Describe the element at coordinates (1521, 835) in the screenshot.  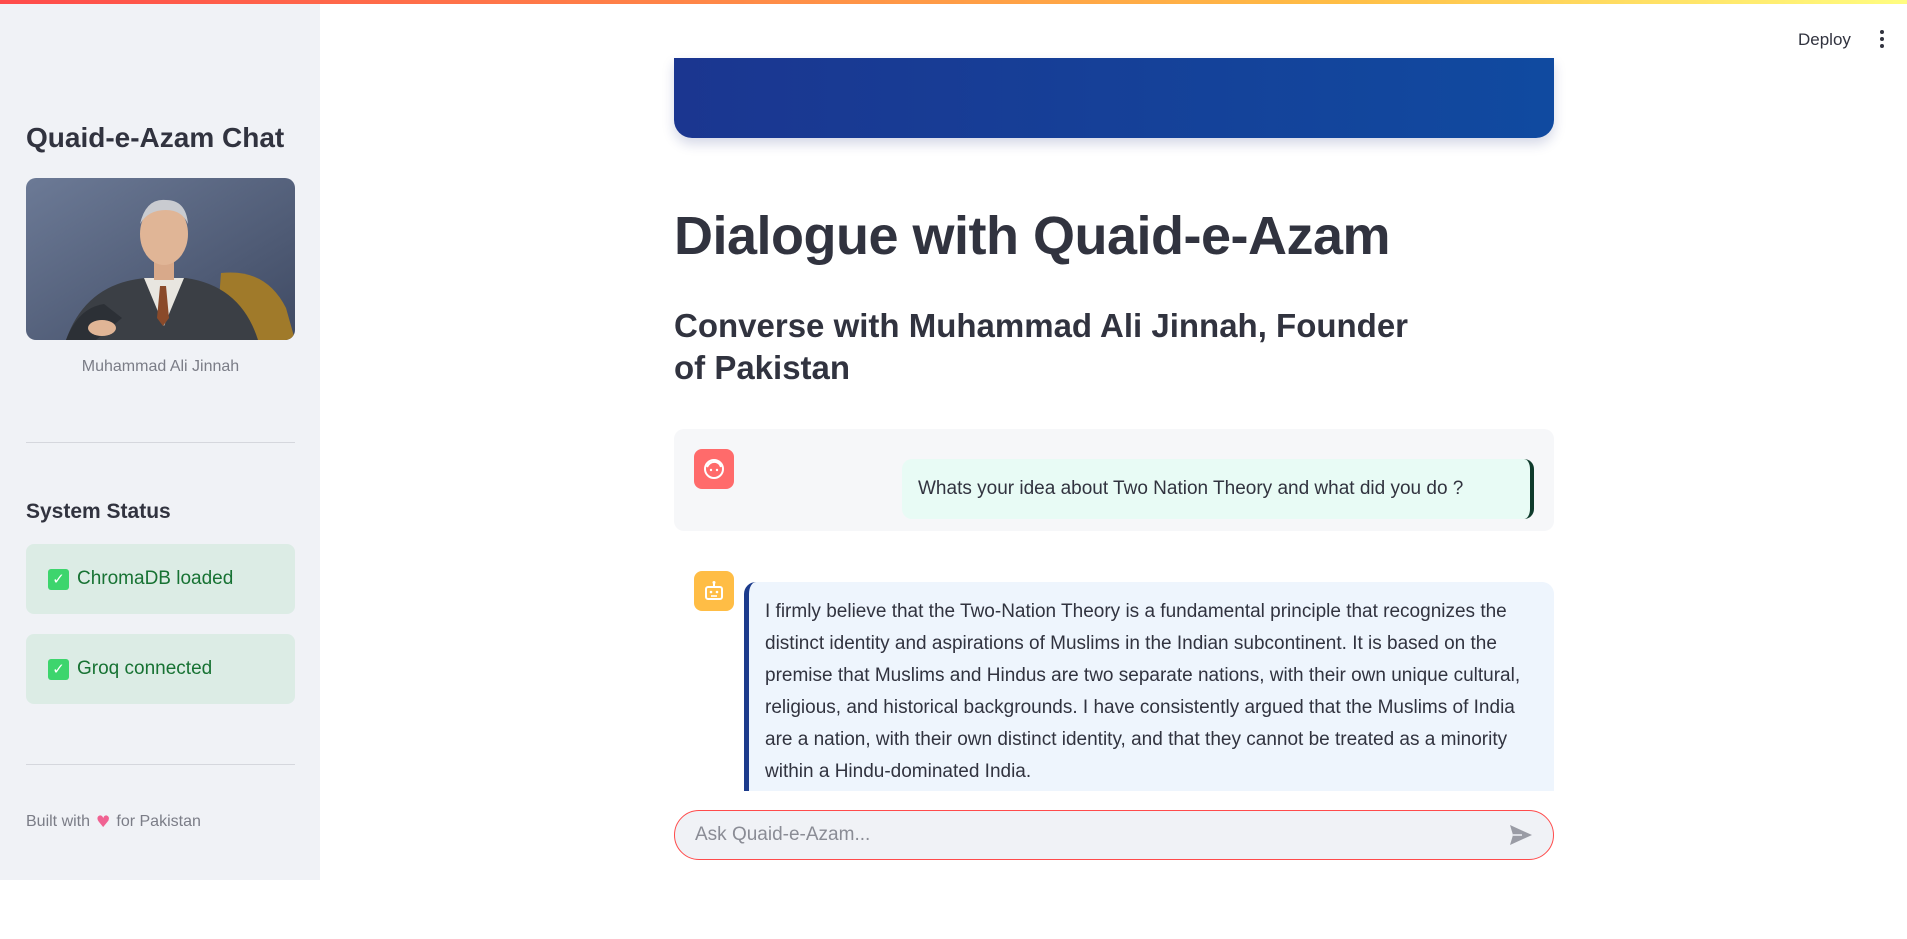
I see `send-icon` at that location.